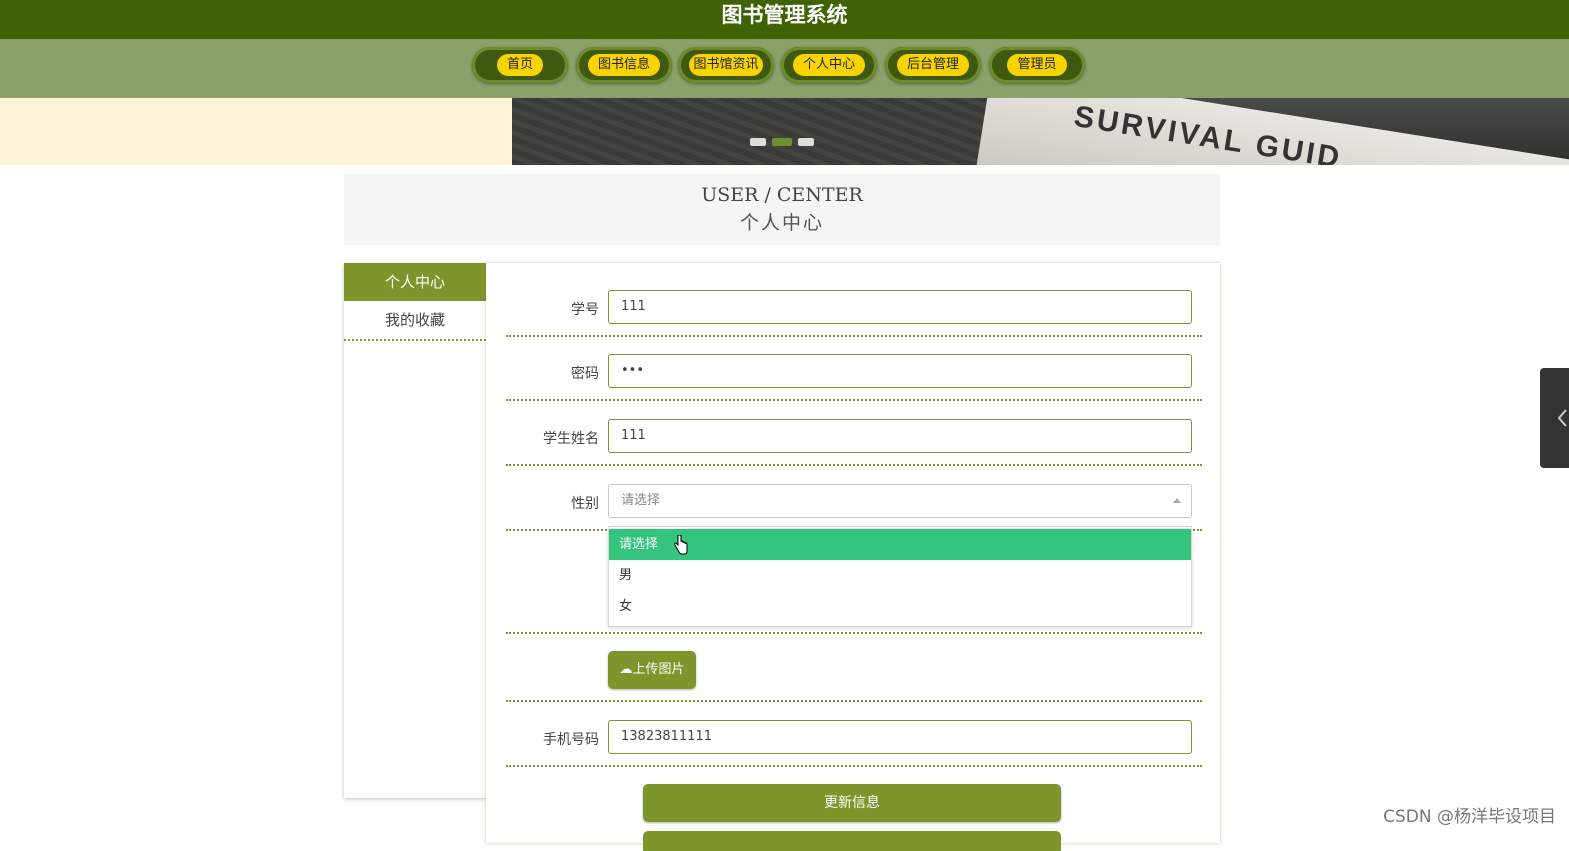 Image resolution: width=1569 pixels, height=851 pixels. Describe the element at coordinates (900, 737) in the screenshot. I see `phone-input: 13823811111` at that location.